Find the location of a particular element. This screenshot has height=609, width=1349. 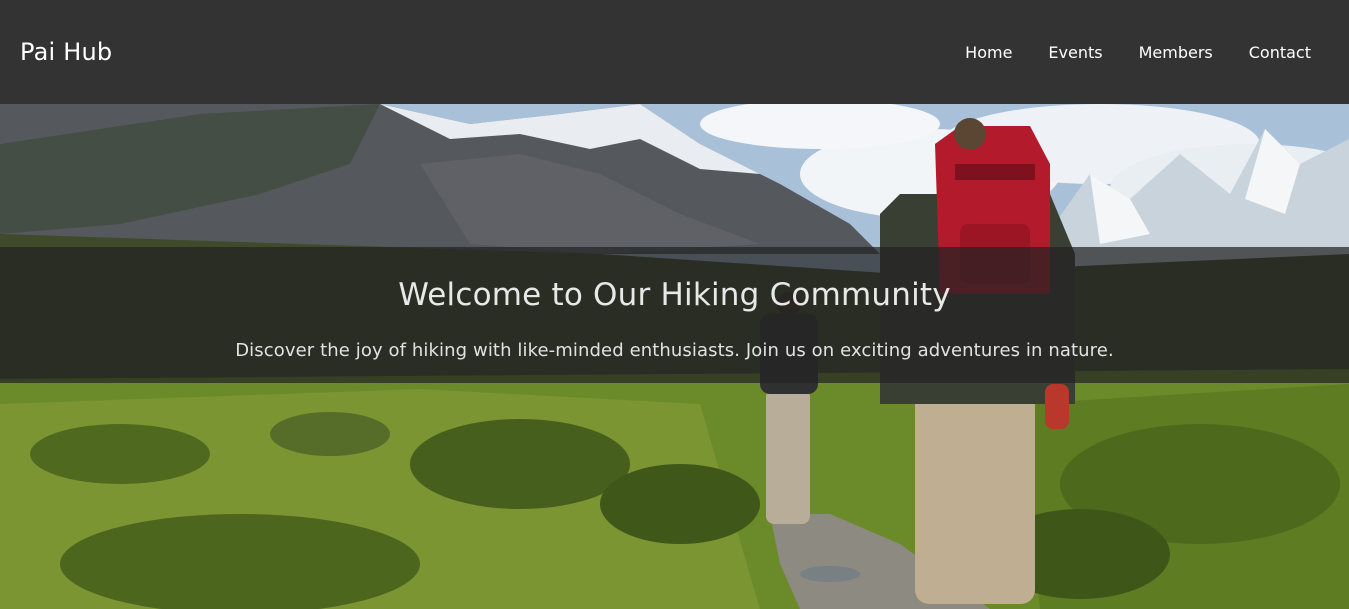

nav-link-home: Home is located at coordinates (988, 52).